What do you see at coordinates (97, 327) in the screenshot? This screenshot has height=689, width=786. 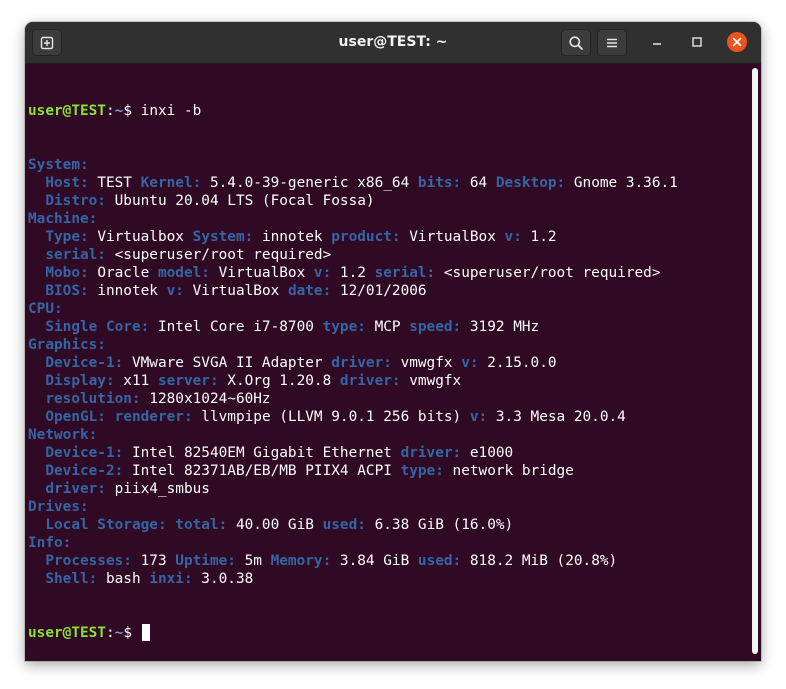 I see `output-key: Single Core:` at bounding box center [97, 327].